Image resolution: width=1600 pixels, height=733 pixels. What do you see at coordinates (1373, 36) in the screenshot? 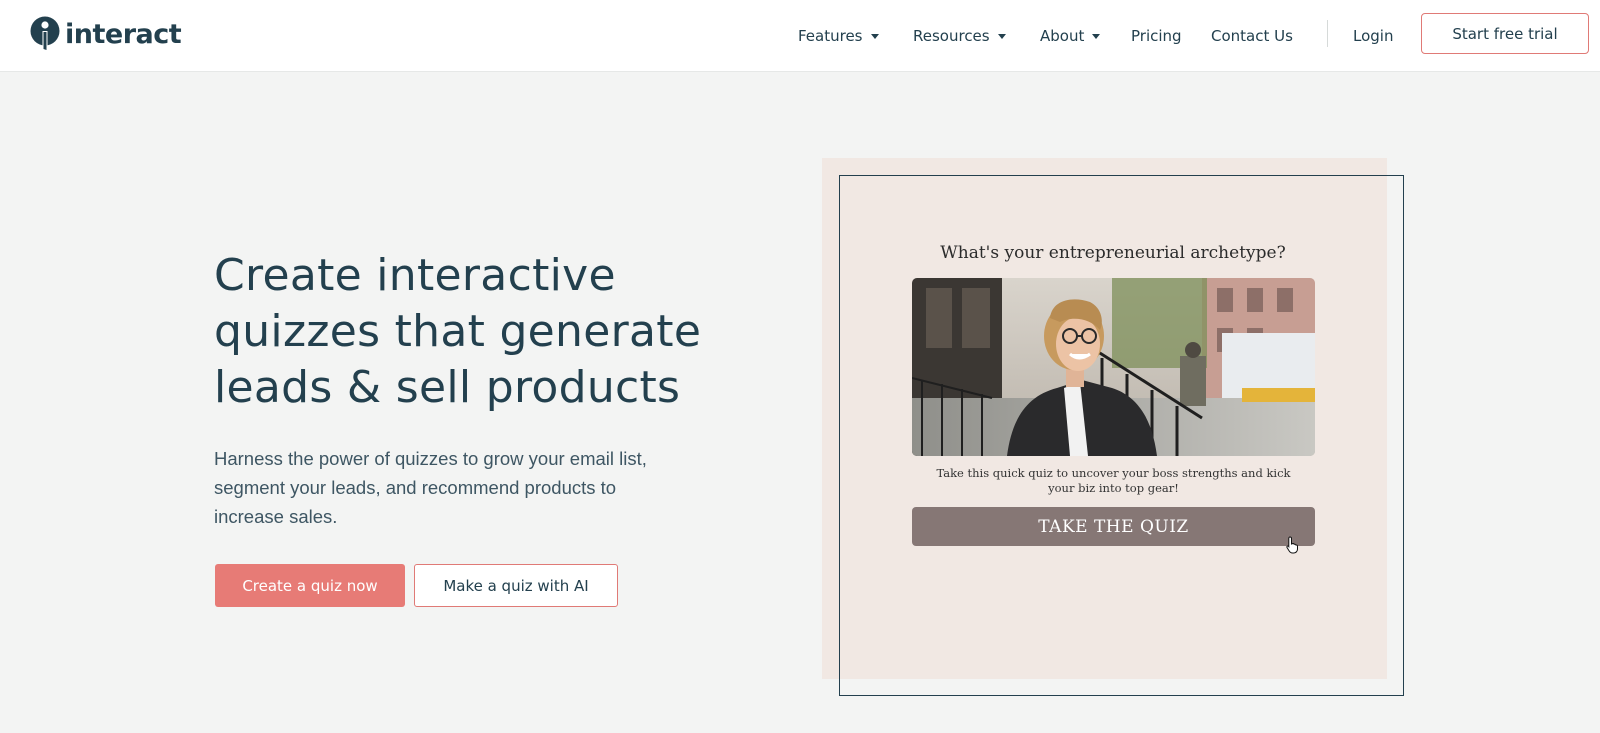
I see `nav-login: Login` at bounding box center [1373, 36].